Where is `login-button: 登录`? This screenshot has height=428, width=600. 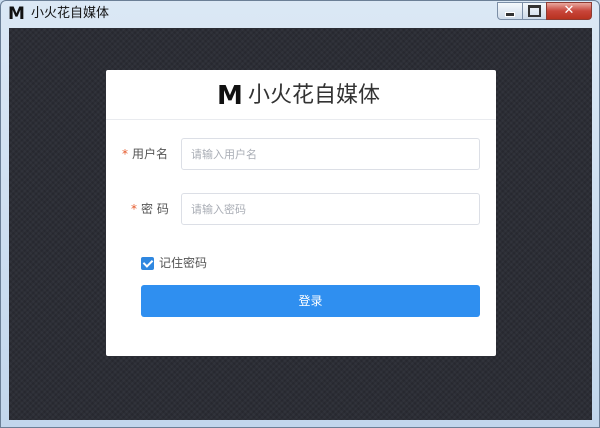
login-button: 登录 is located at coordinates (310, 301).